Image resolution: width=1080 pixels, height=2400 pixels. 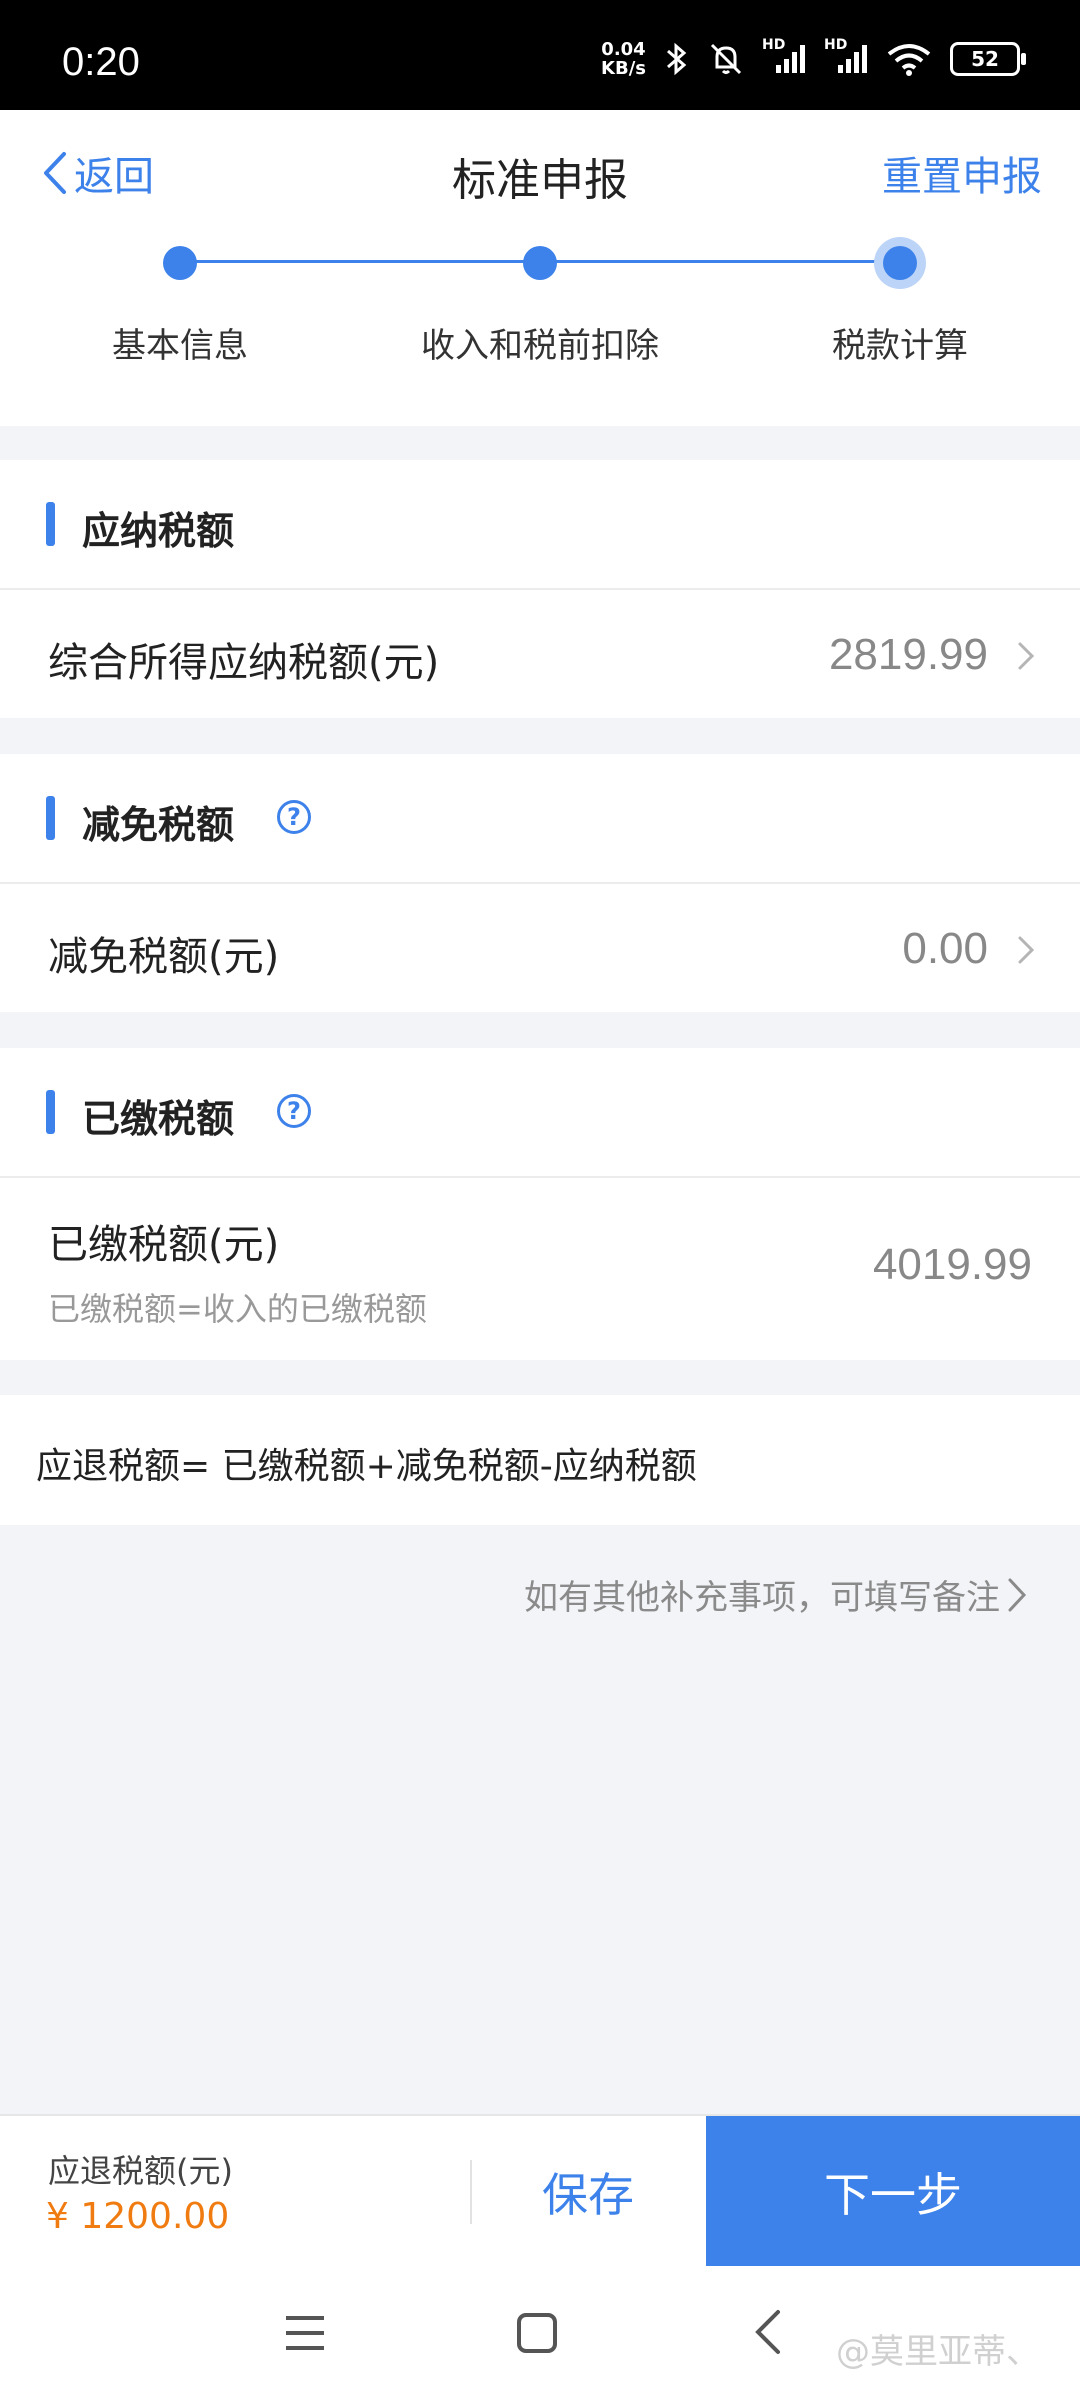 I want to click on row-label: 综合所得应纳税额(元), so click(x=244, y=663).